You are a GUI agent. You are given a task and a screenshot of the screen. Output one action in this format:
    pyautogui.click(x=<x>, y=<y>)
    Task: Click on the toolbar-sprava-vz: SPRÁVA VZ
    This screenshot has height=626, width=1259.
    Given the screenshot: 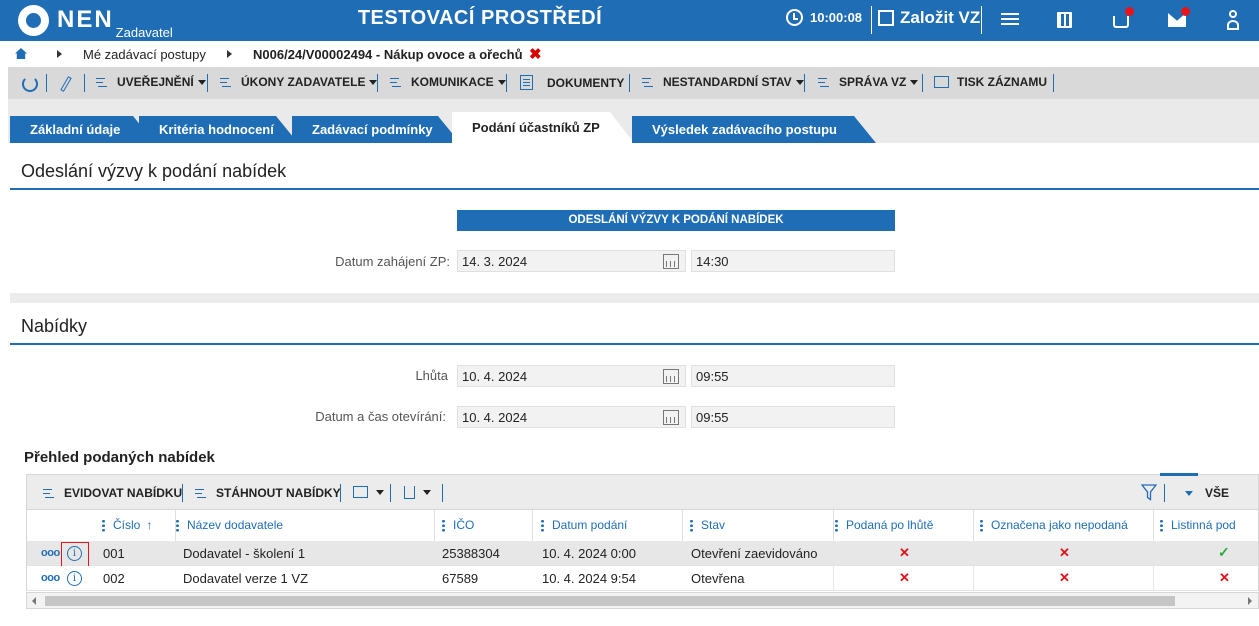 What is the action you would take?
    pyautogui.click(x=868, y=82)
    